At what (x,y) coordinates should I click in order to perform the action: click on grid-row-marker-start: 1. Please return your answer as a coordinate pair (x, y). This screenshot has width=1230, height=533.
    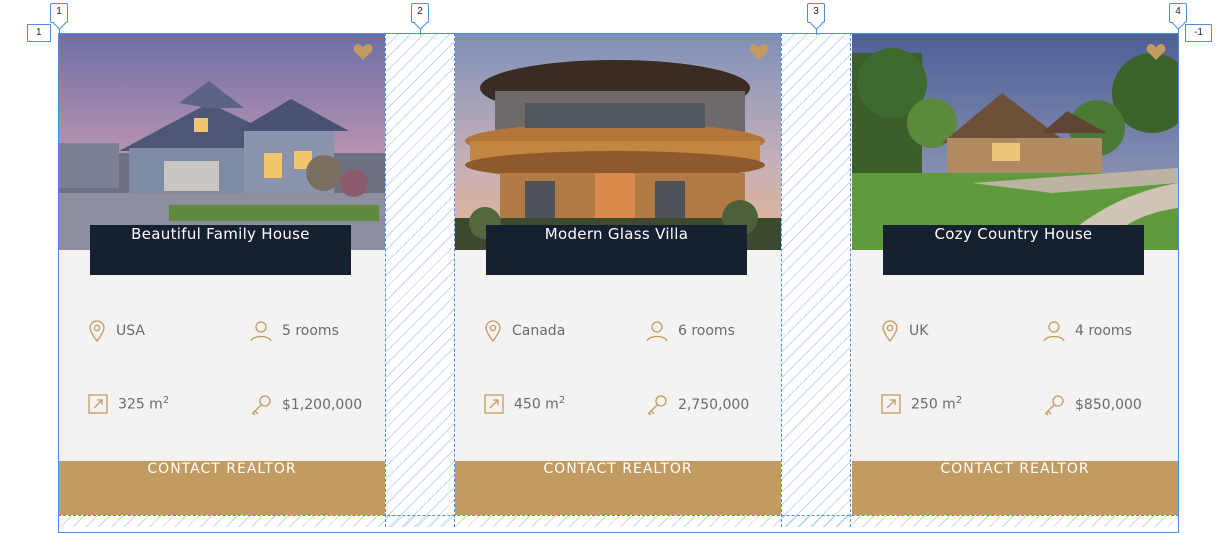
    Looking at the image, I should click on (39, 33).